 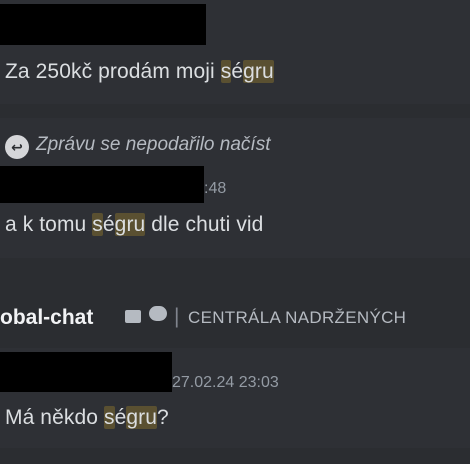 I want to click on channel-name: obal-chat, so click(x=46, y=318).